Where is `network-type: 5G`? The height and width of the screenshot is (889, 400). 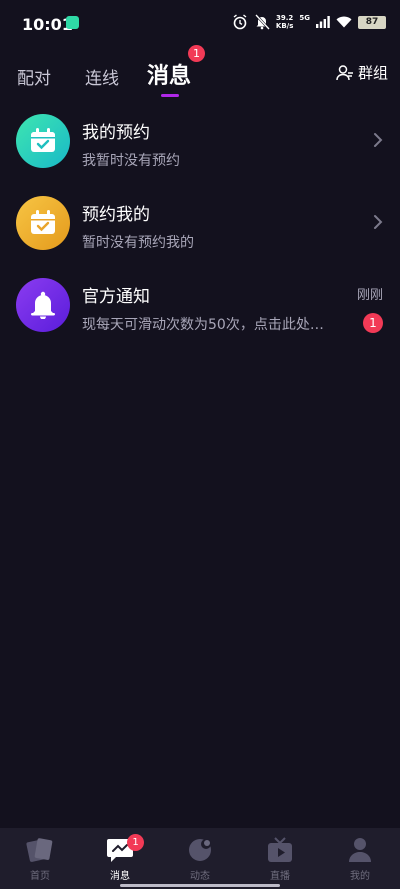
network-type: 5G is located at coordinates (304, 18).